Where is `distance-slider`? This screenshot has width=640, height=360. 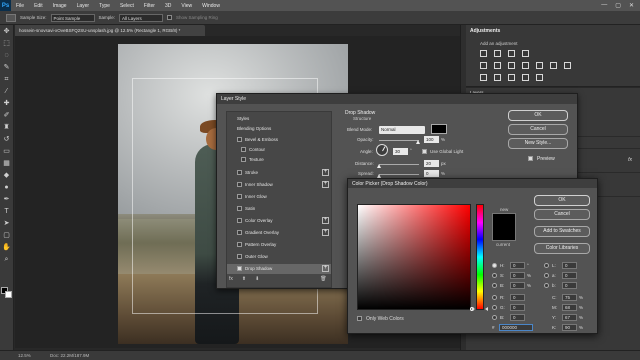 distance-slider is located at coordinates (399, 164).